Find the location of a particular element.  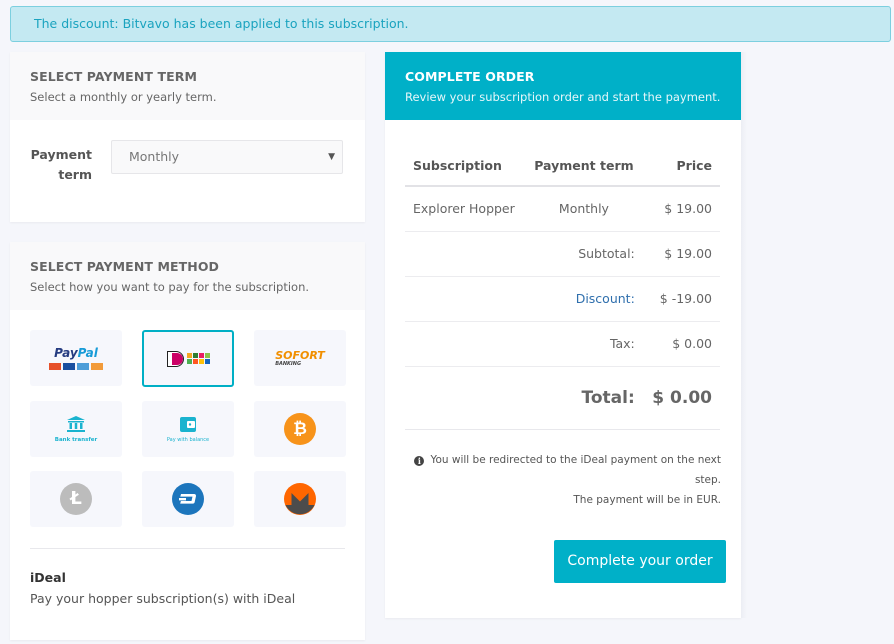

paypal-logo-pal: Pal is located at coordinates (87, 353).